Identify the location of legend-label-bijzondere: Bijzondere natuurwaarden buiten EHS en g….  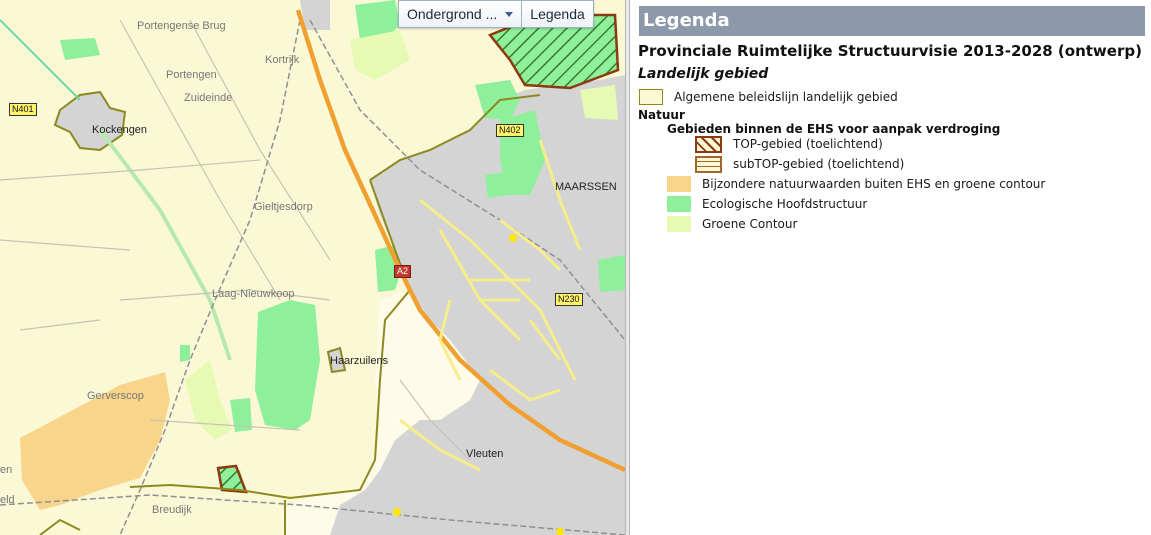
(874, 184).